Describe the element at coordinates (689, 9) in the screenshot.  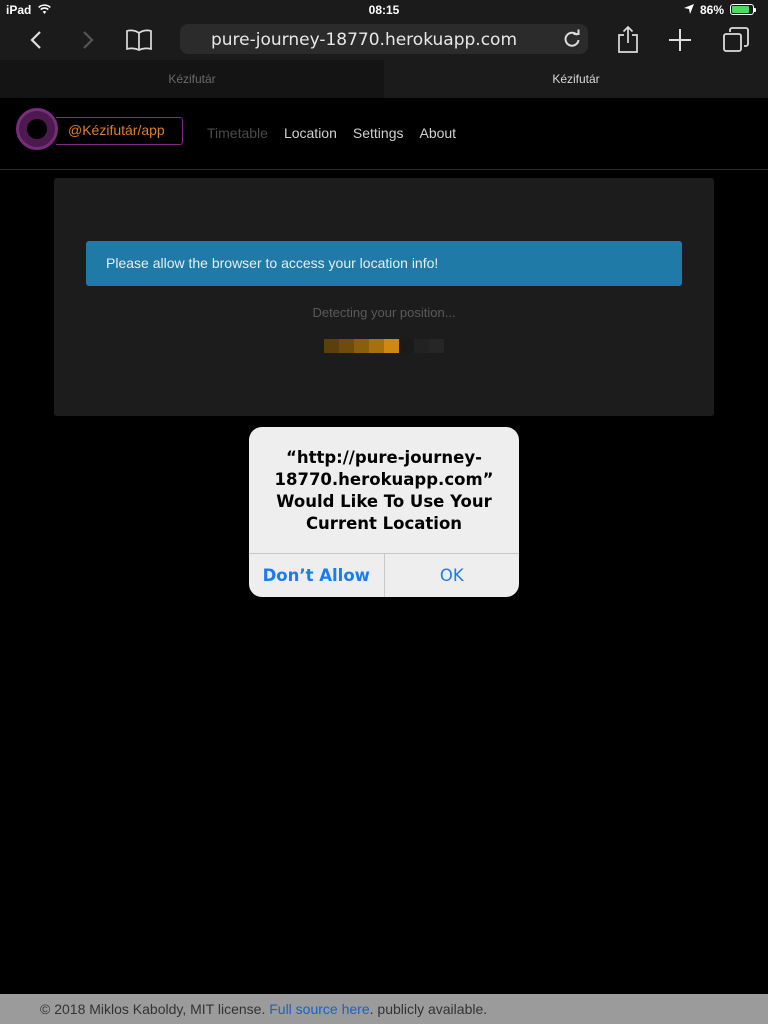
I see `location-arrow-icon` at that location.